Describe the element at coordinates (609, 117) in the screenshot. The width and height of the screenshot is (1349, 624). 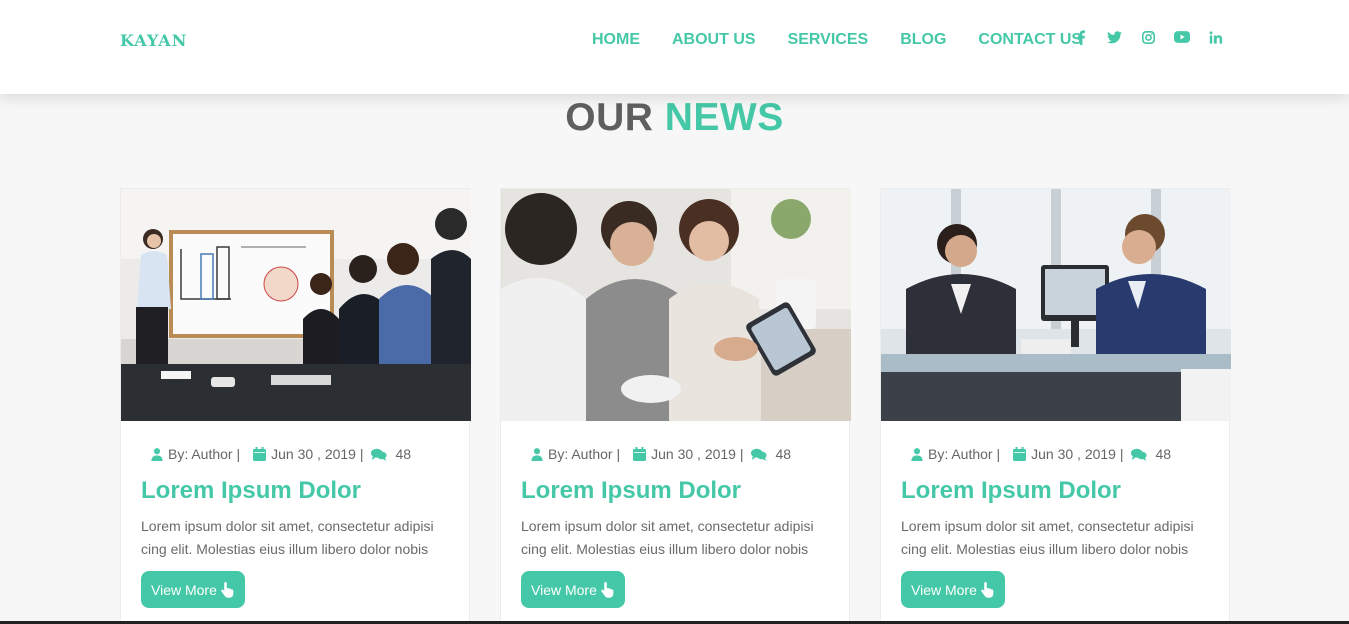
I see `section-title-main: OUR` at that location.